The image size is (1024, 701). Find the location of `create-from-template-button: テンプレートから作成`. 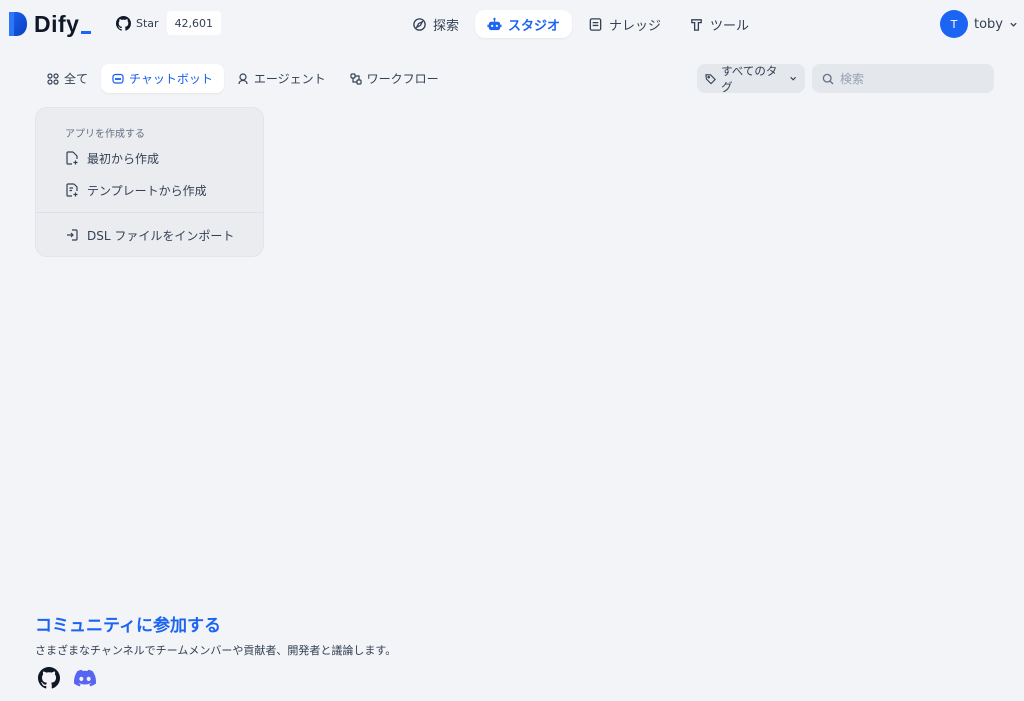

create-from-template-button: テンプレートから作成 is located at coordinates (136, 190).